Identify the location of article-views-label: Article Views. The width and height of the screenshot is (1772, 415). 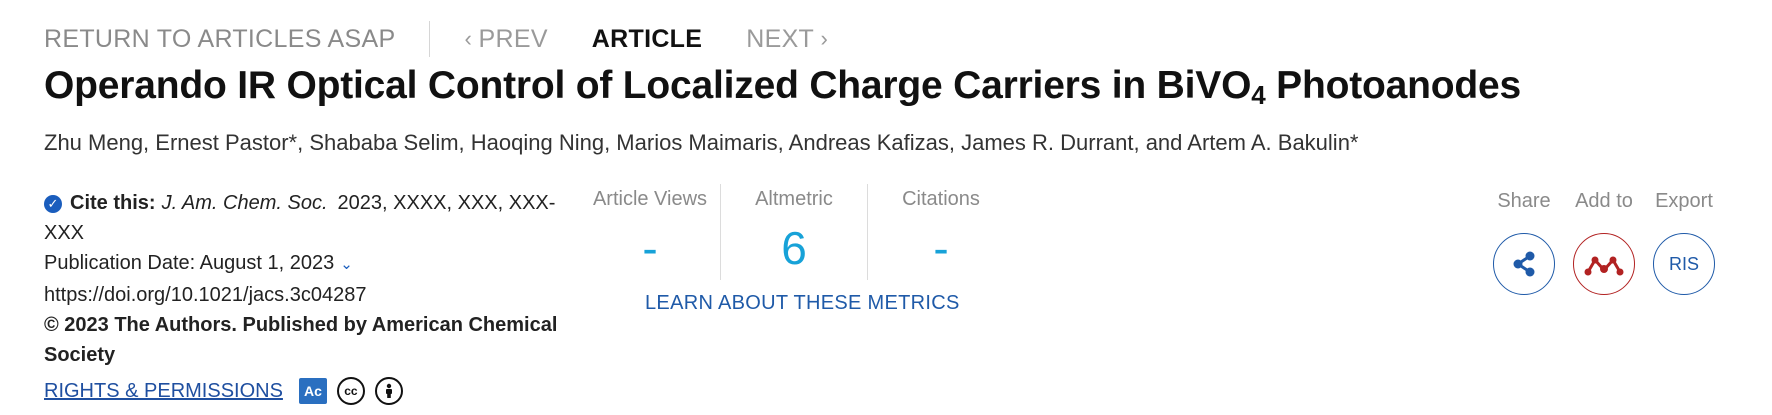
(650, 199).